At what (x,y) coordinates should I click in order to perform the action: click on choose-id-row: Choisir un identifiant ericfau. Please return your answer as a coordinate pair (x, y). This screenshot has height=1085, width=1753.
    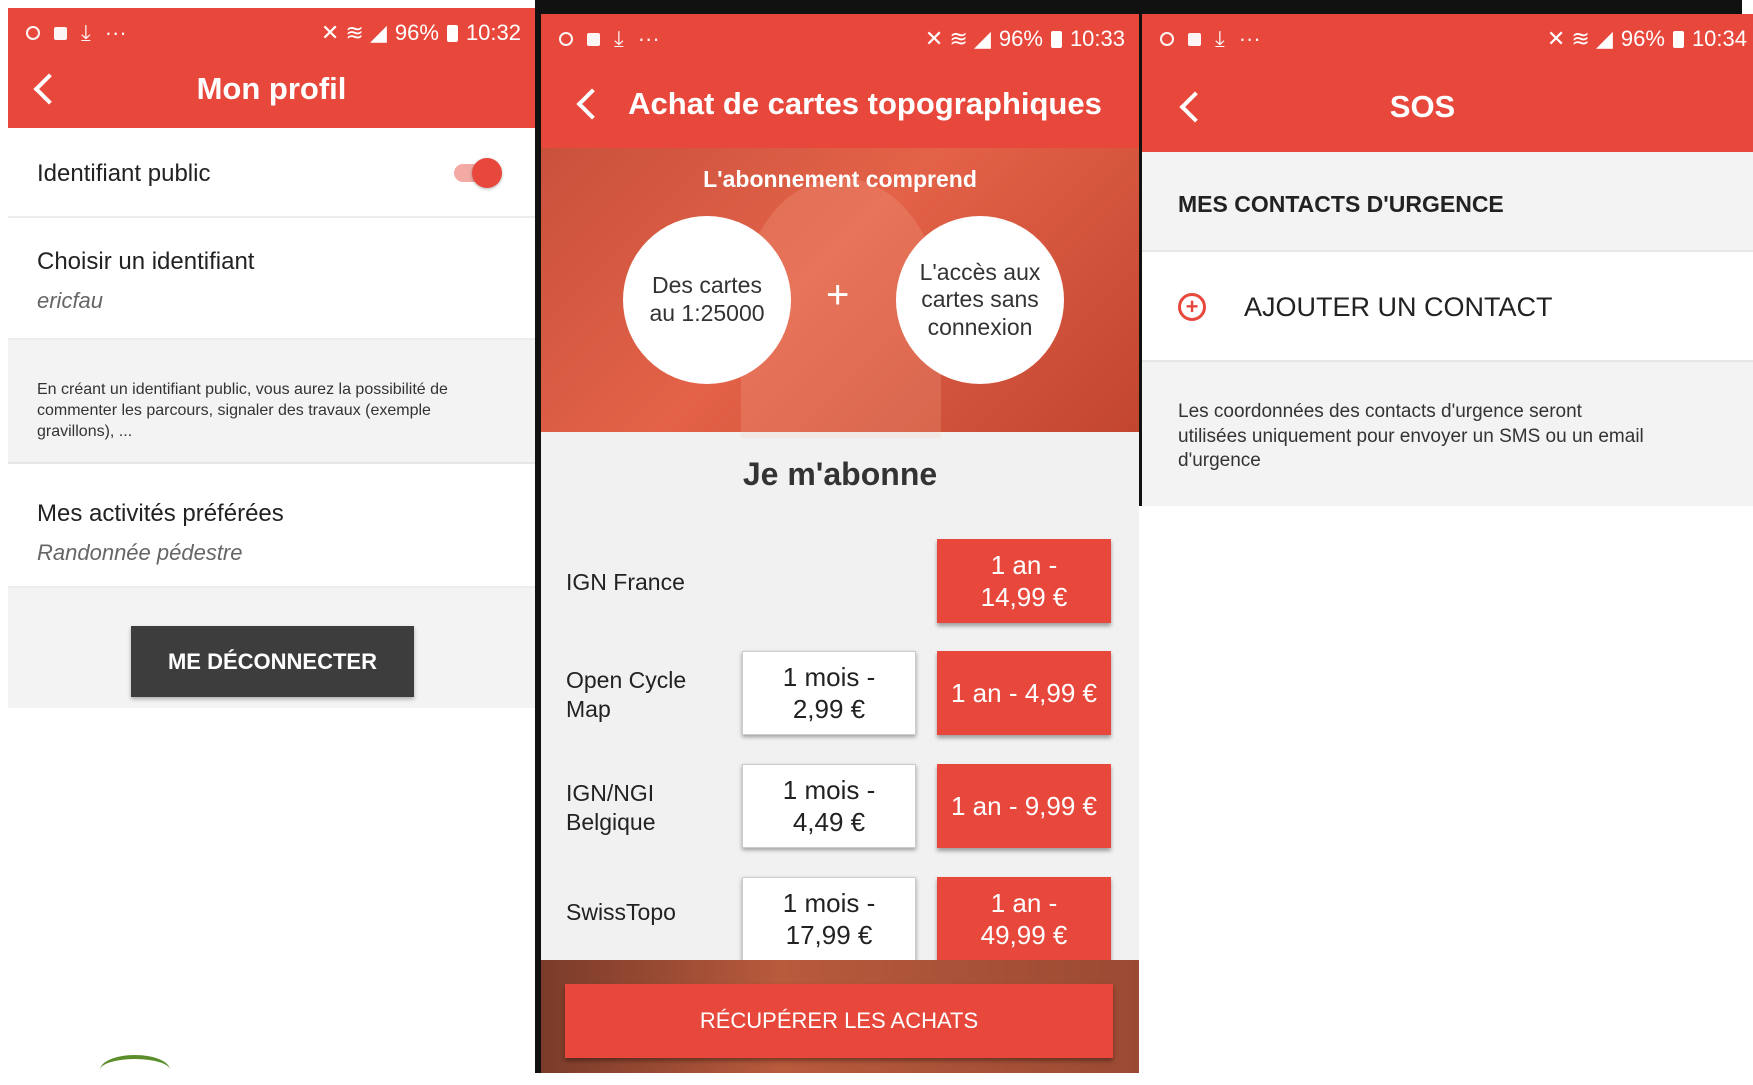
    Looking at the image, I should click on (271, 279).